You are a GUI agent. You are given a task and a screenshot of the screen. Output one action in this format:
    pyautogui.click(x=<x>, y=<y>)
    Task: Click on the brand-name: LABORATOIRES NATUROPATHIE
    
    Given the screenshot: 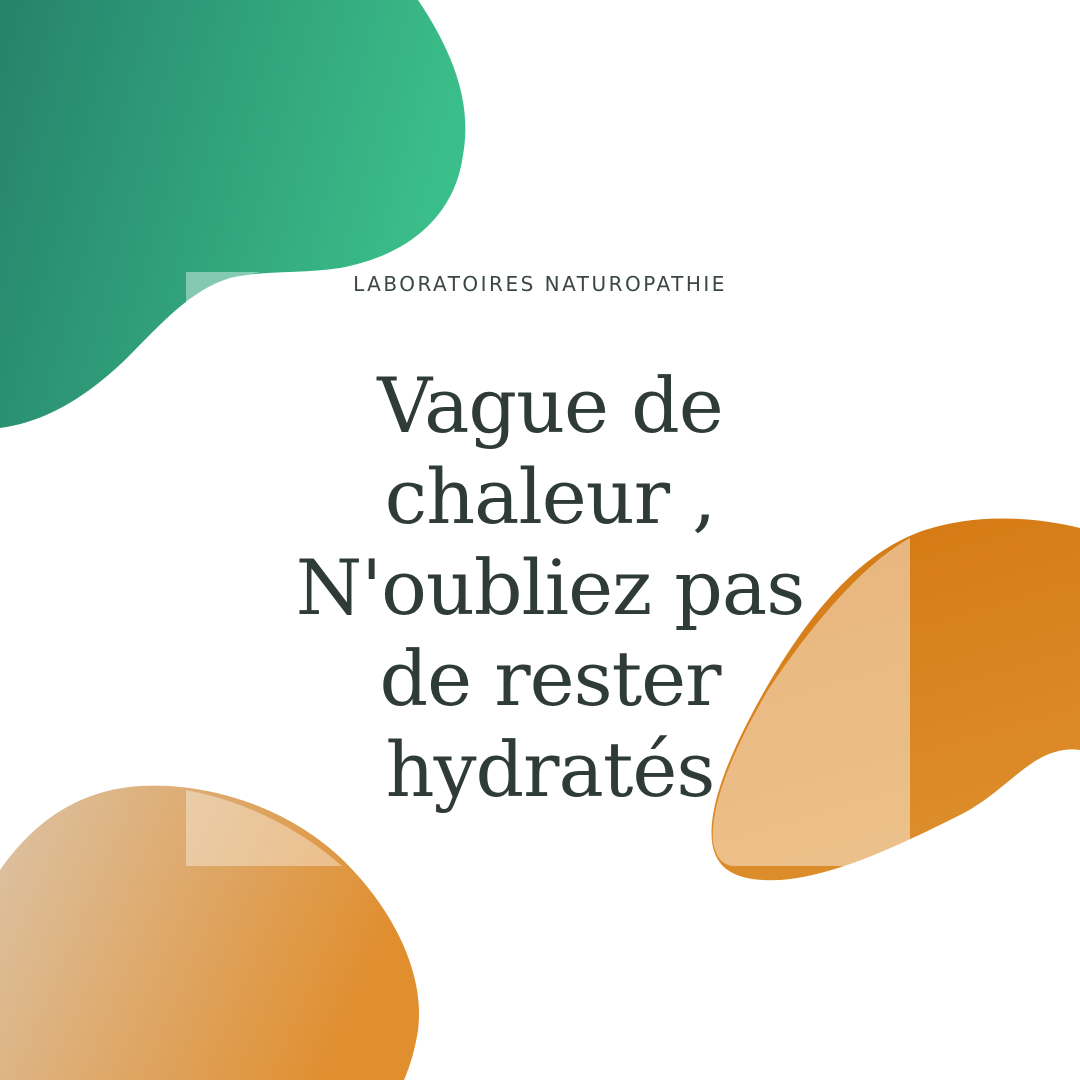 What is the action you would take?
    pyautogui.click(x=540, y=284)
    